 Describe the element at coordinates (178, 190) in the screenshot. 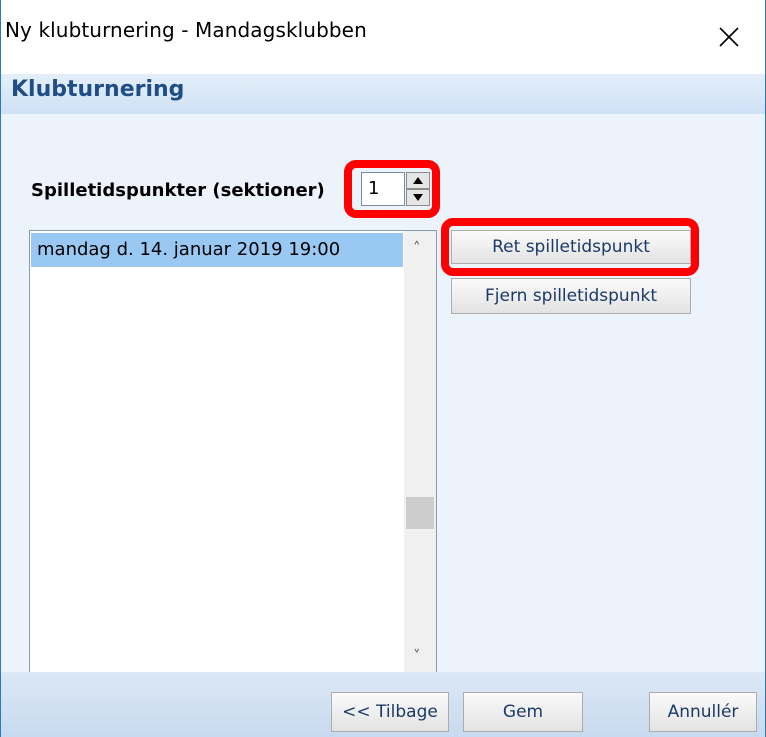

I see `sections-label: Spilletidspunkter (sektioner)` at that location.